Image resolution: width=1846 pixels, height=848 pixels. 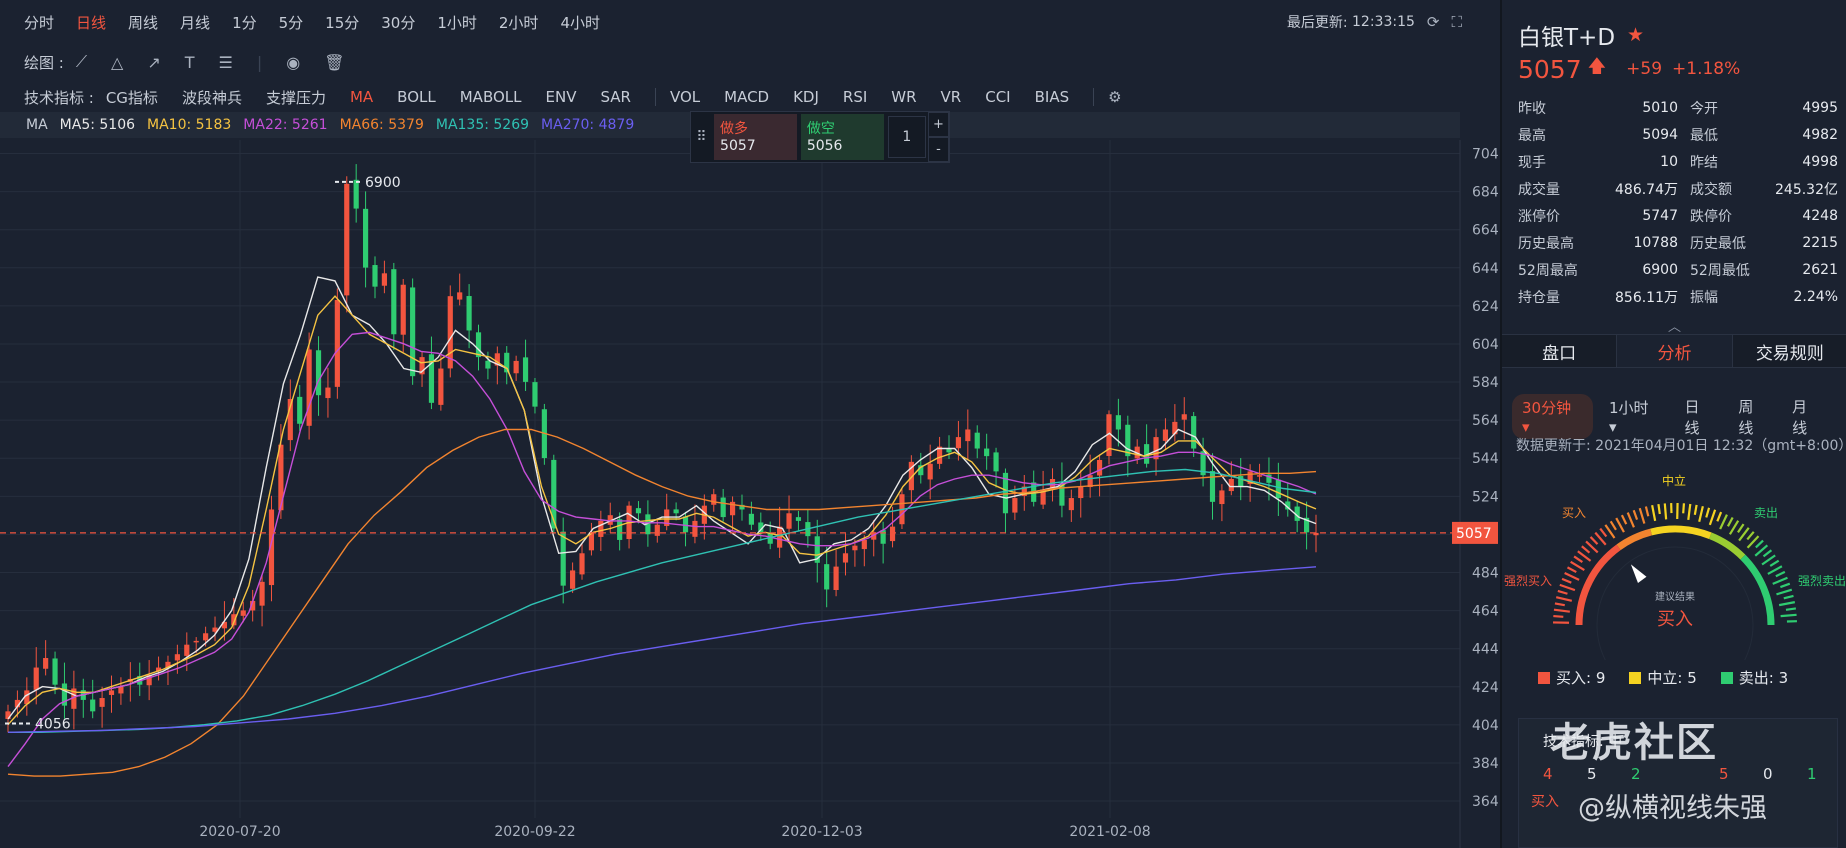 What do you see at coordinates (1485, 688) in the screenshot?
I see `y-tick-label: 4249` at bounding box center [1485, 688].